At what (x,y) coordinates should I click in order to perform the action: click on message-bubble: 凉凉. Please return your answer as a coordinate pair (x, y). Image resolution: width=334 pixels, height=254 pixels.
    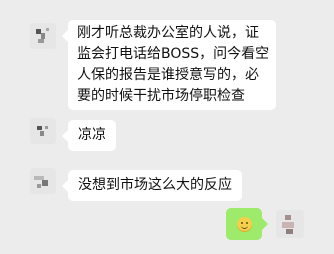
    Looking at the image, I should click on (89, 135).